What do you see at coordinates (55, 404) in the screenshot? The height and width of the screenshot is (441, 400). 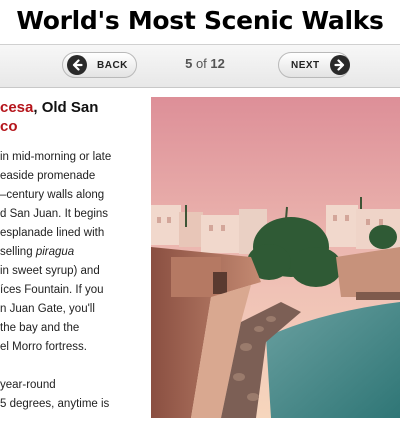 I see `desc-line: 5 degrees, anytime is` at bounding box center [55, 404].